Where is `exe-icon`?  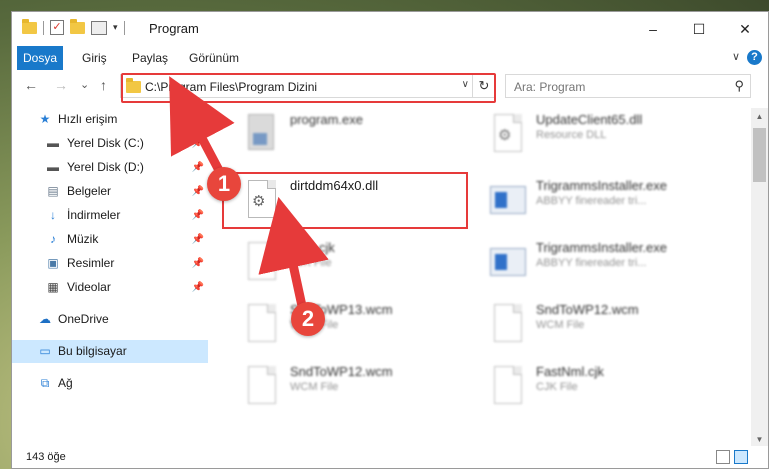
exe-icon is located at coordinates (260, 133).